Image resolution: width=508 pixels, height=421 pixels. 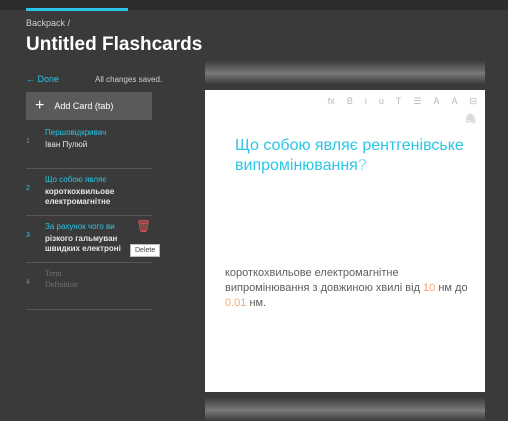 I want to click on active-tab-indicator, so click(x=77, y=9).